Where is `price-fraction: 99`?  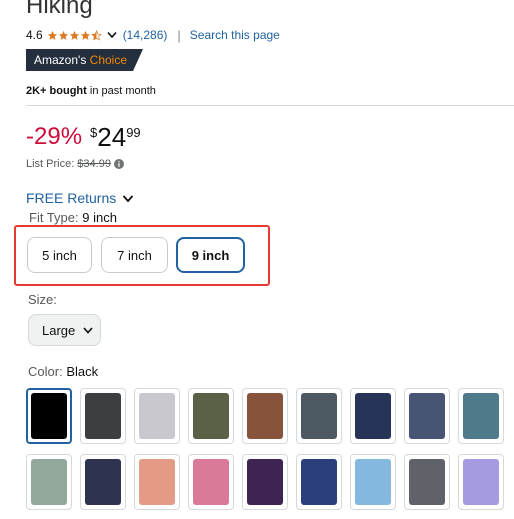
price-fraction: 99 is located at coordinates (133, 132).